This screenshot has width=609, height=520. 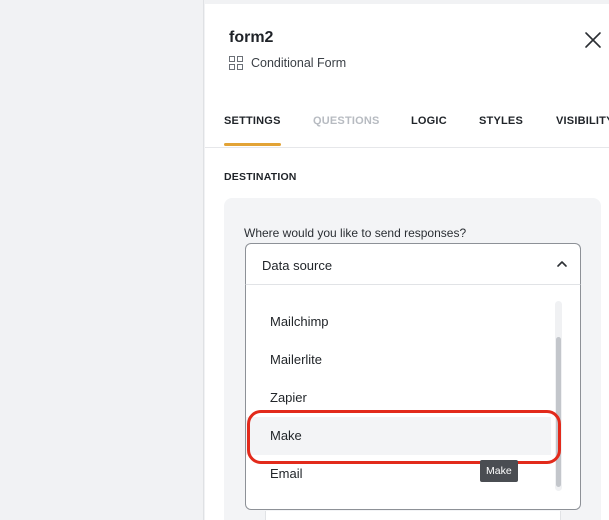 I want to click on active-tab-indicator, so click(x=252, y=144).